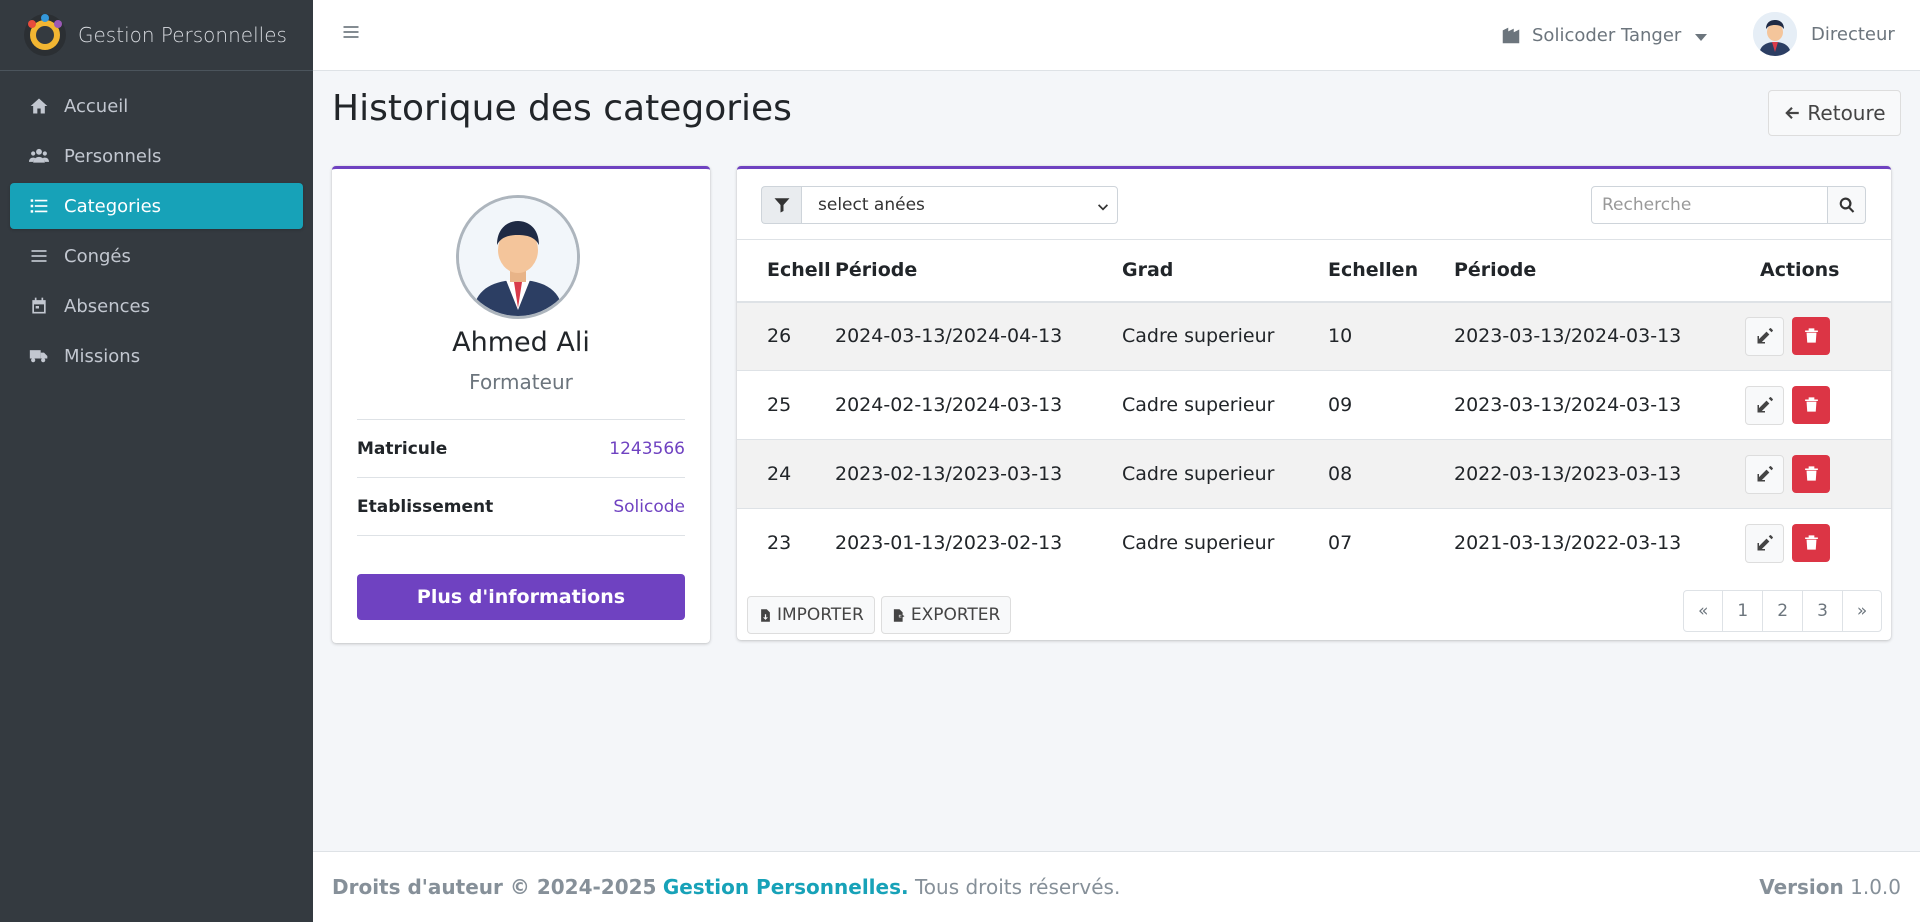 The image size is (1920, 922). I want to click on list-icon, so click(39, 206).